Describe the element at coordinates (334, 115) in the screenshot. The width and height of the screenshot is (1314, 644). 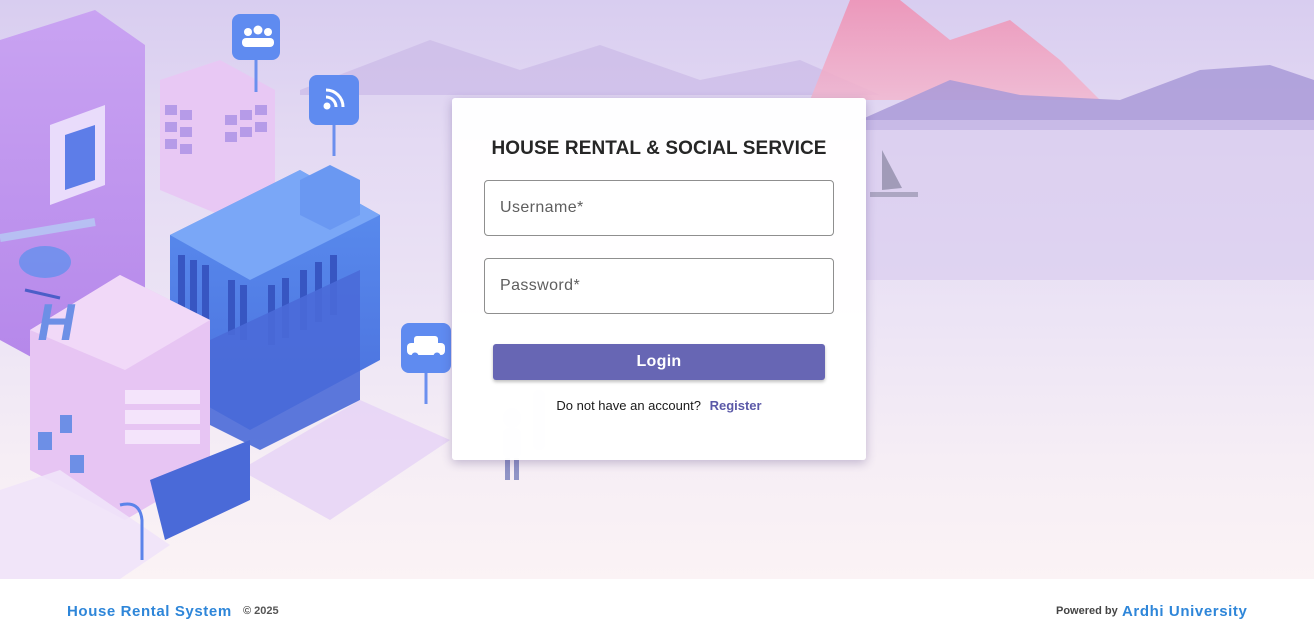
I see `wifi-icon` at that location.